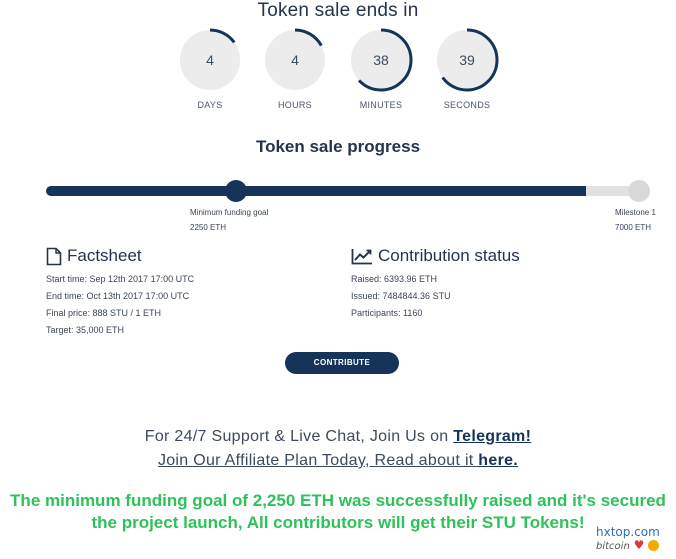 The width and height of the screenshot is (676, 559). Describe the element at coordinates (639, 545) in the screenshot. I see `heart-icon: ♥` at that location.